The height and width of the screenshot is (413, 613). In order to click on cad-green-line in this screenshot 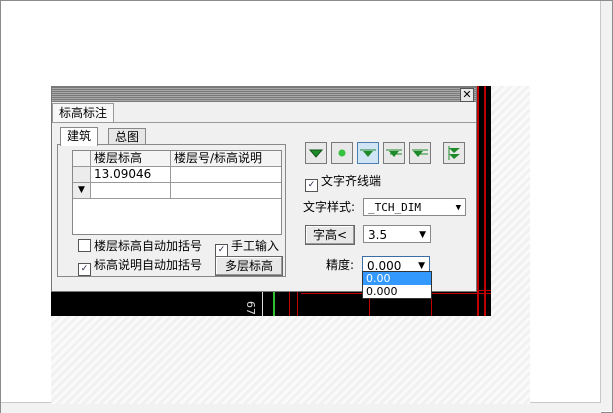, I will do `click(274, 303)`.